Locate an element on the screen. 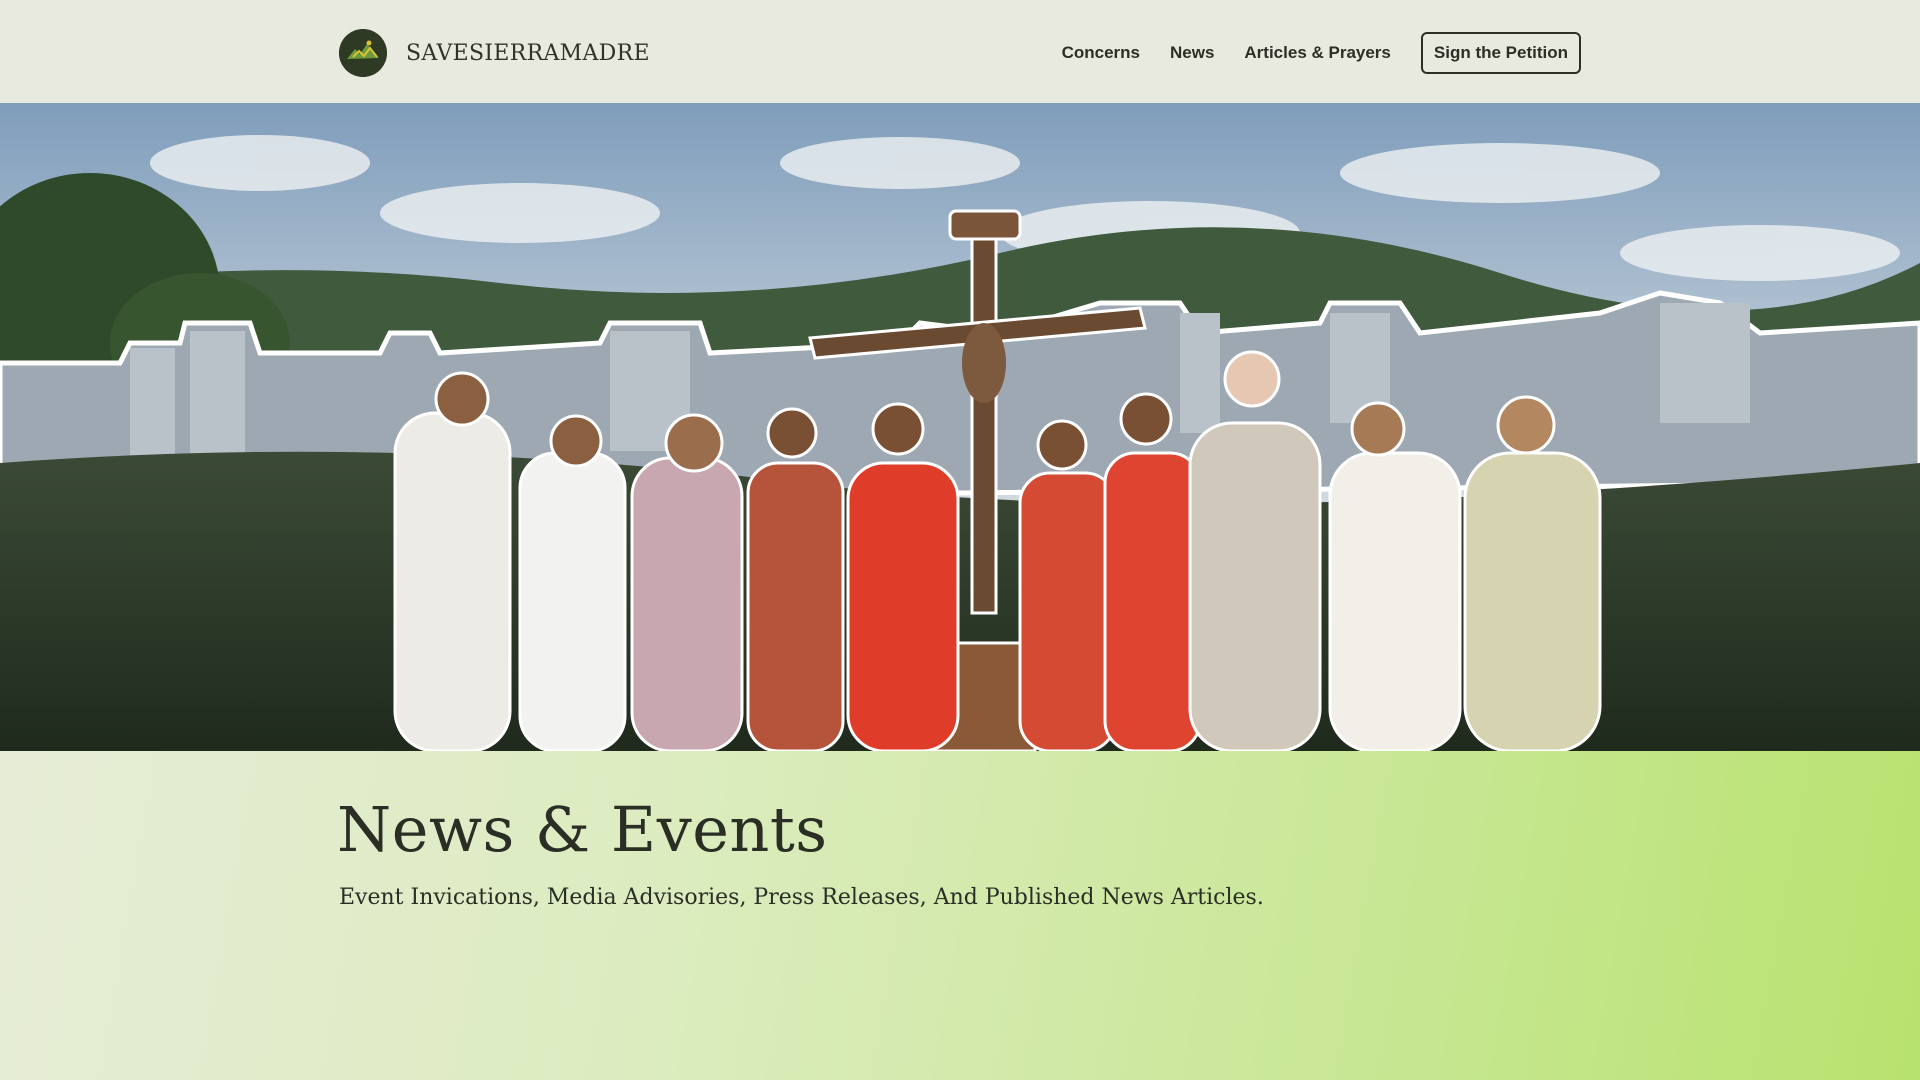 This screenshot has width=1920, height=1080. brand-link: SAVESIERRAMADRE is located at coordinates (494, 53).